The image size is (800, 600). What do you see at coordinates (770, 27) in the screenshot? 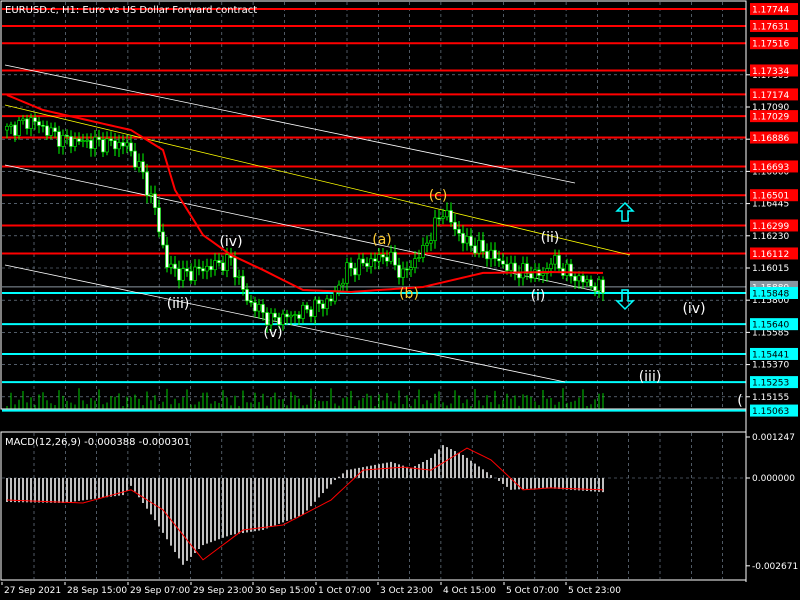
I see `level-label: 1.17631` at bounding box center [770, 27].